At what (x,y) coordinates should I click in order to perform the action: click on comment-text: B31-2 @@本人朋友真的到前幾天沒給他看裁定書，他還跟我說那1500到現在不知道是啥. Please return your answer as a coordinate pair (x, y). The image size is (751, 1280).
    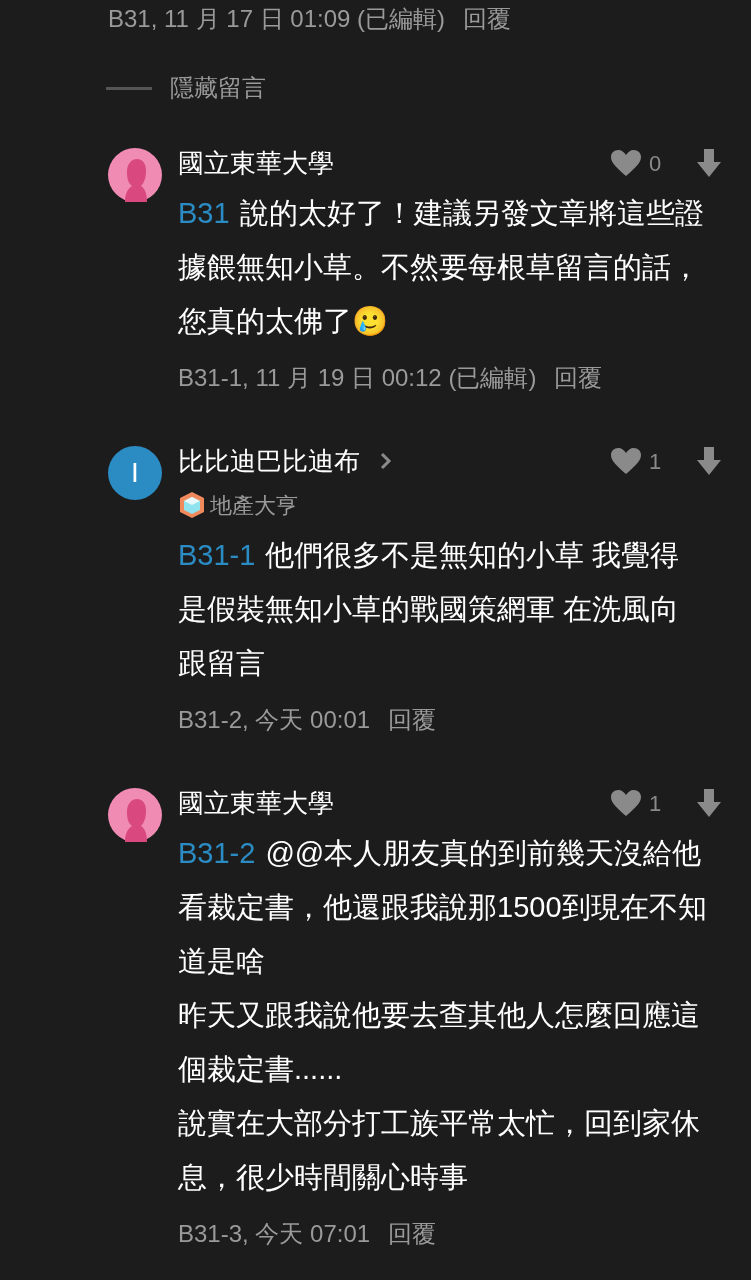
    Looking at the image, I should click on (443, 907).